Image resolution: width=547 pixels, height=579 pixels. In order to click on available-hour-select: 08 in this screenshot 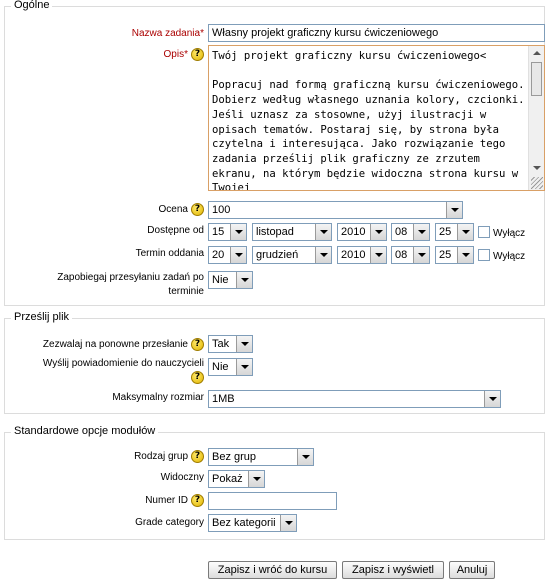, I will do `click(410, 232)`.